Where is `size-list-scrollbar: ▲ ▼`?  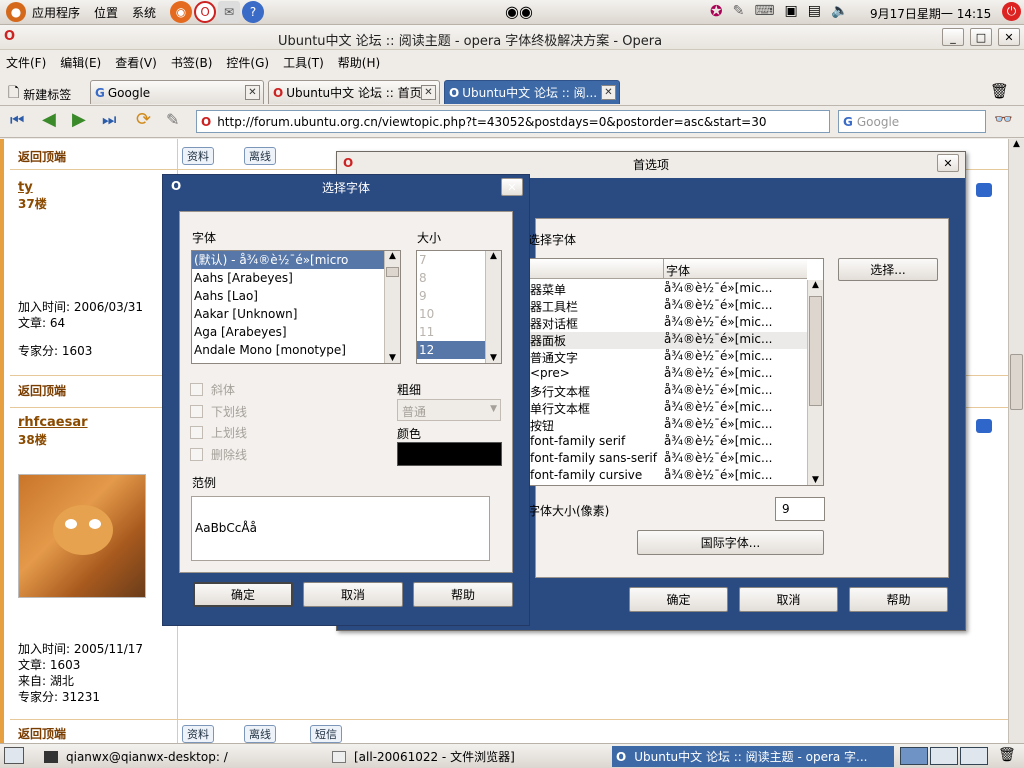
size-list-scrollbar: ▲ ▼ is located at coordinates (493, 307).